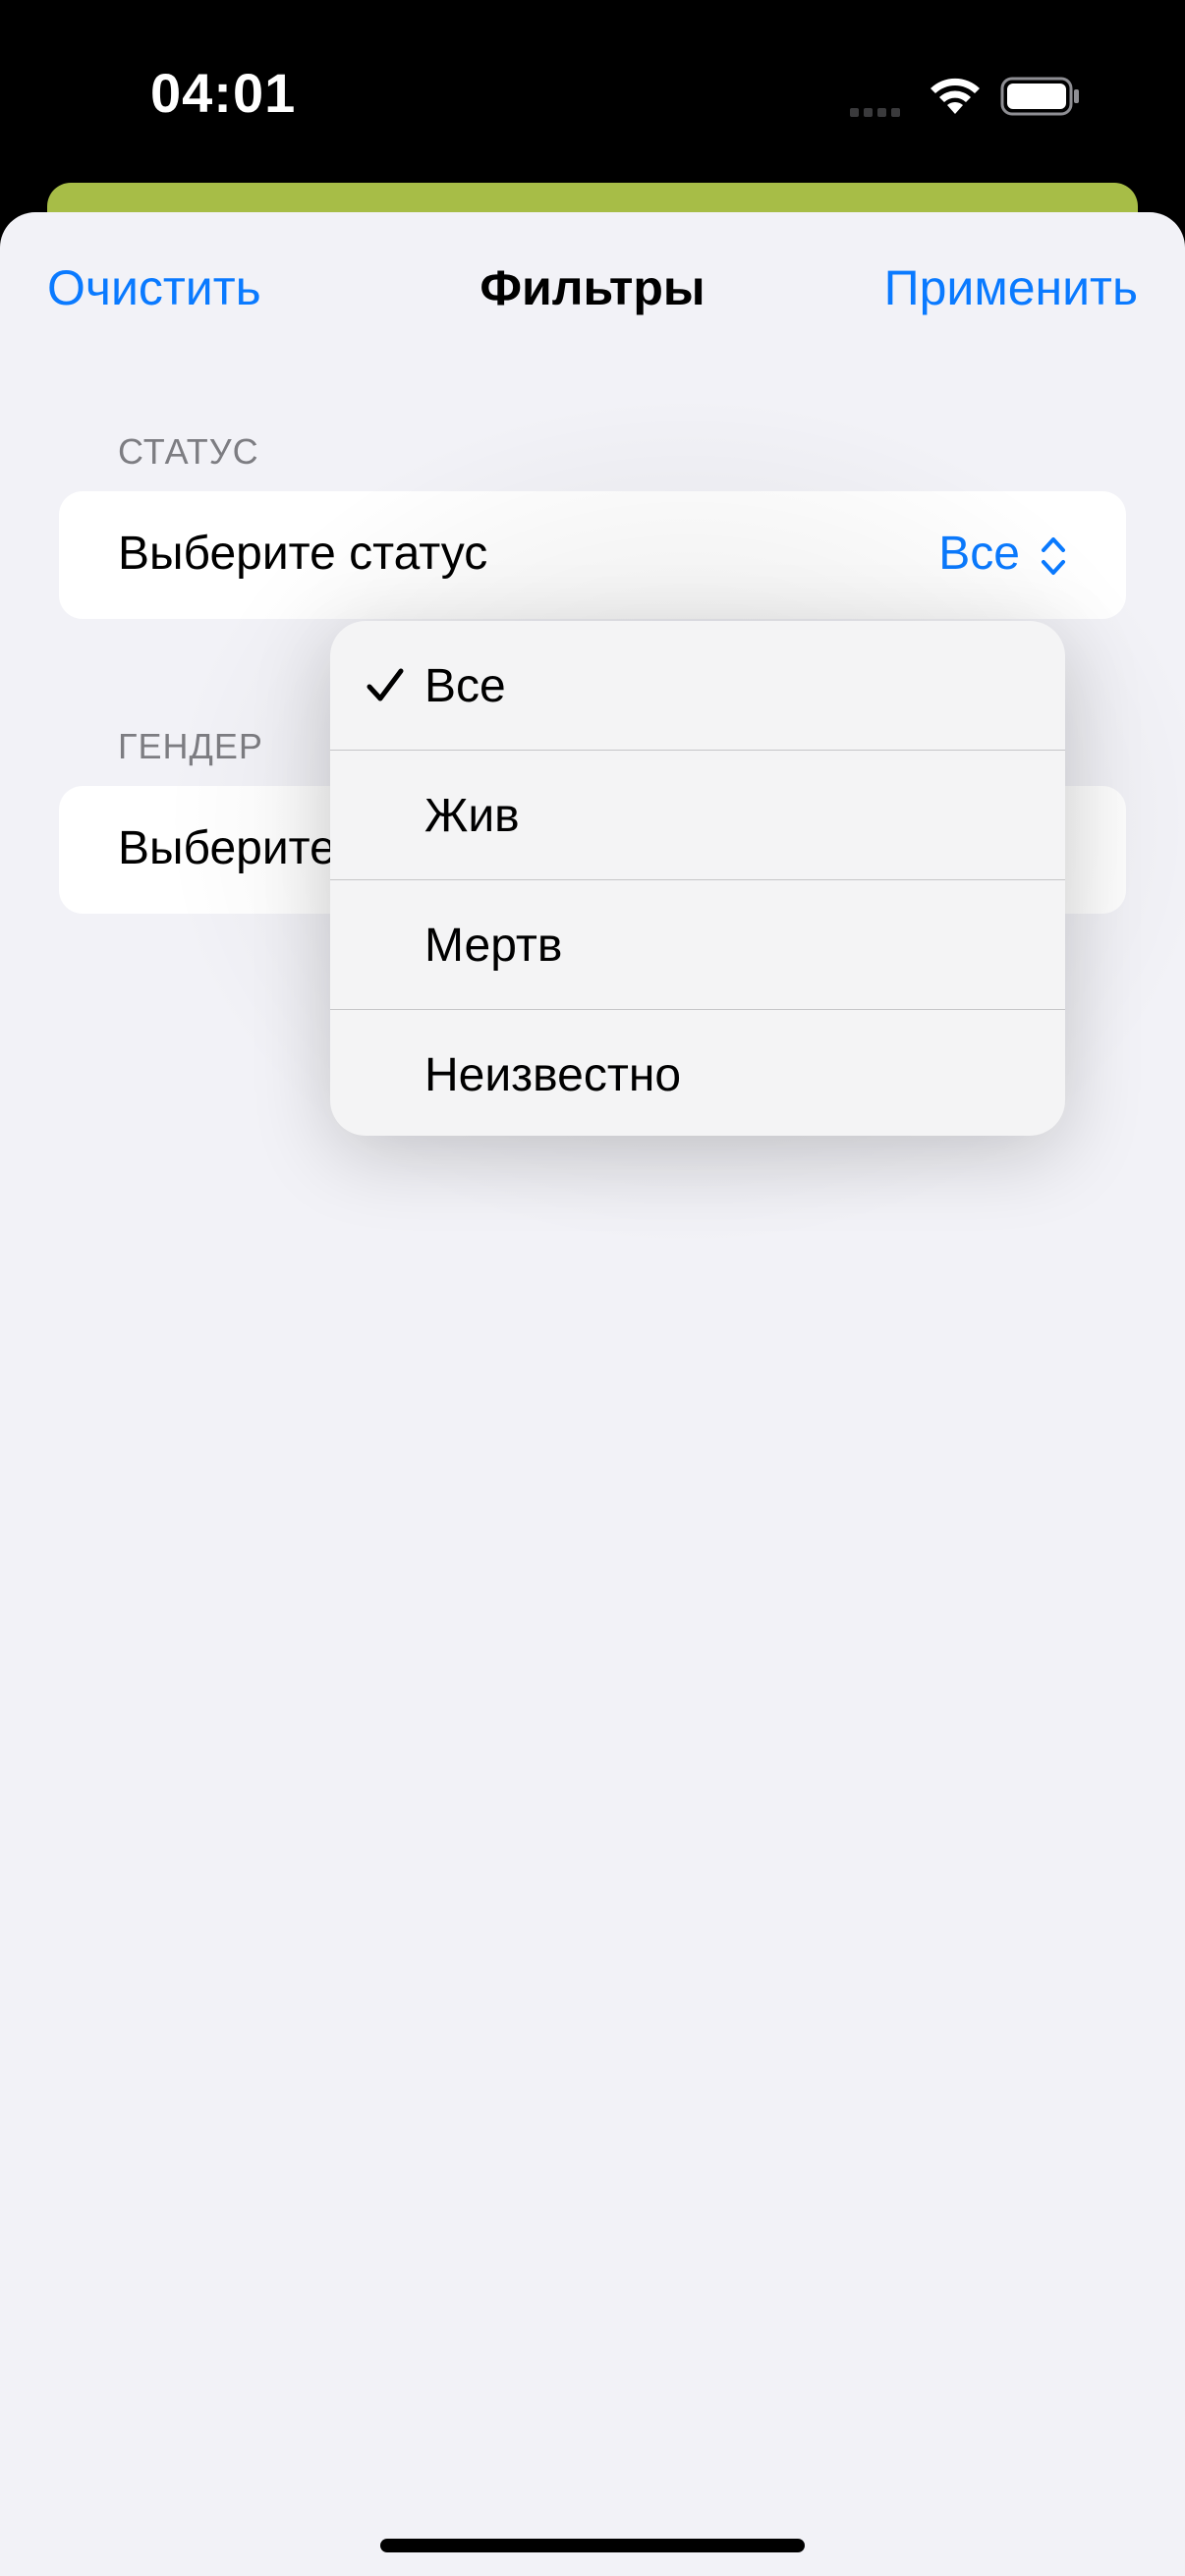 Image resolution: width=1185 pixels, height=2576 pixels. Describe the element at coordinates (697, 686) in the screenshot. I see `menu-item-all: Все` at that location.